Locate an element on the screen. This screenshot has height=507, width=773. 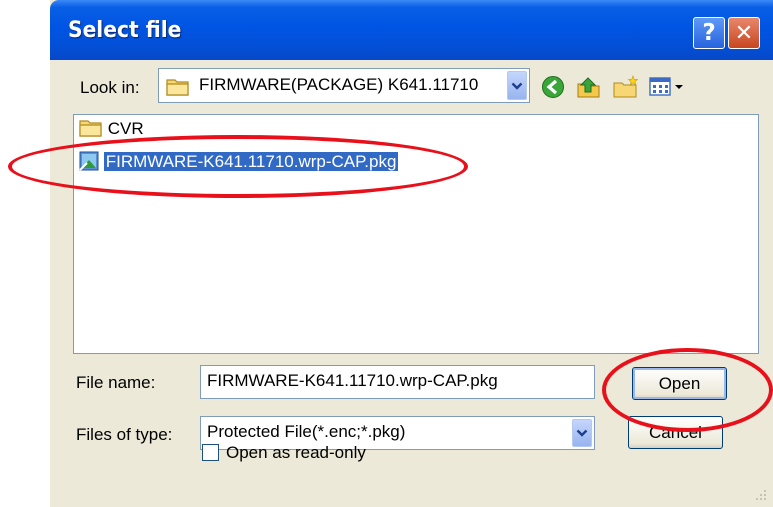
new-folder-icon is located at coordinates (626, 87).